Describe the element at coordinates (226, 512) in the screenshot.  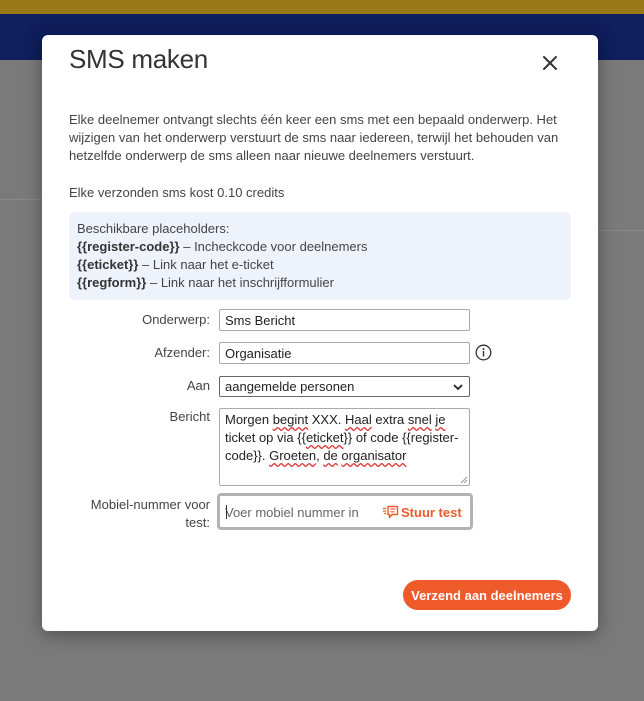
I see `text-caret` at that location.